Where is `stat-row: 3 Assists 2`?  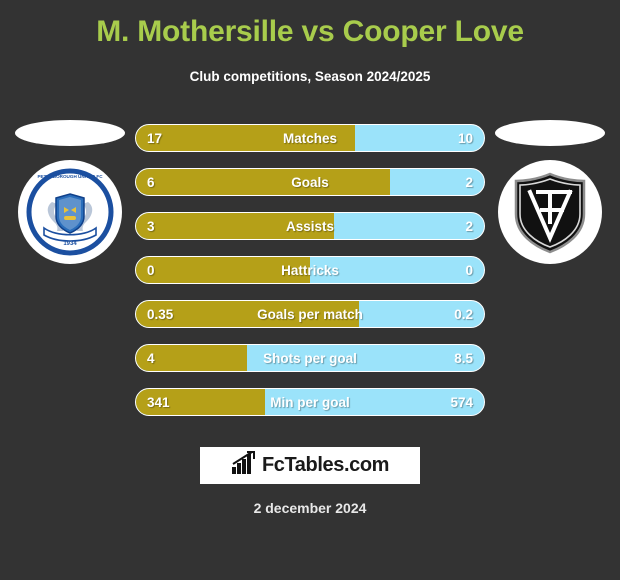
stat-row: 3 Assists 2 is located at coordinates (310, 226).